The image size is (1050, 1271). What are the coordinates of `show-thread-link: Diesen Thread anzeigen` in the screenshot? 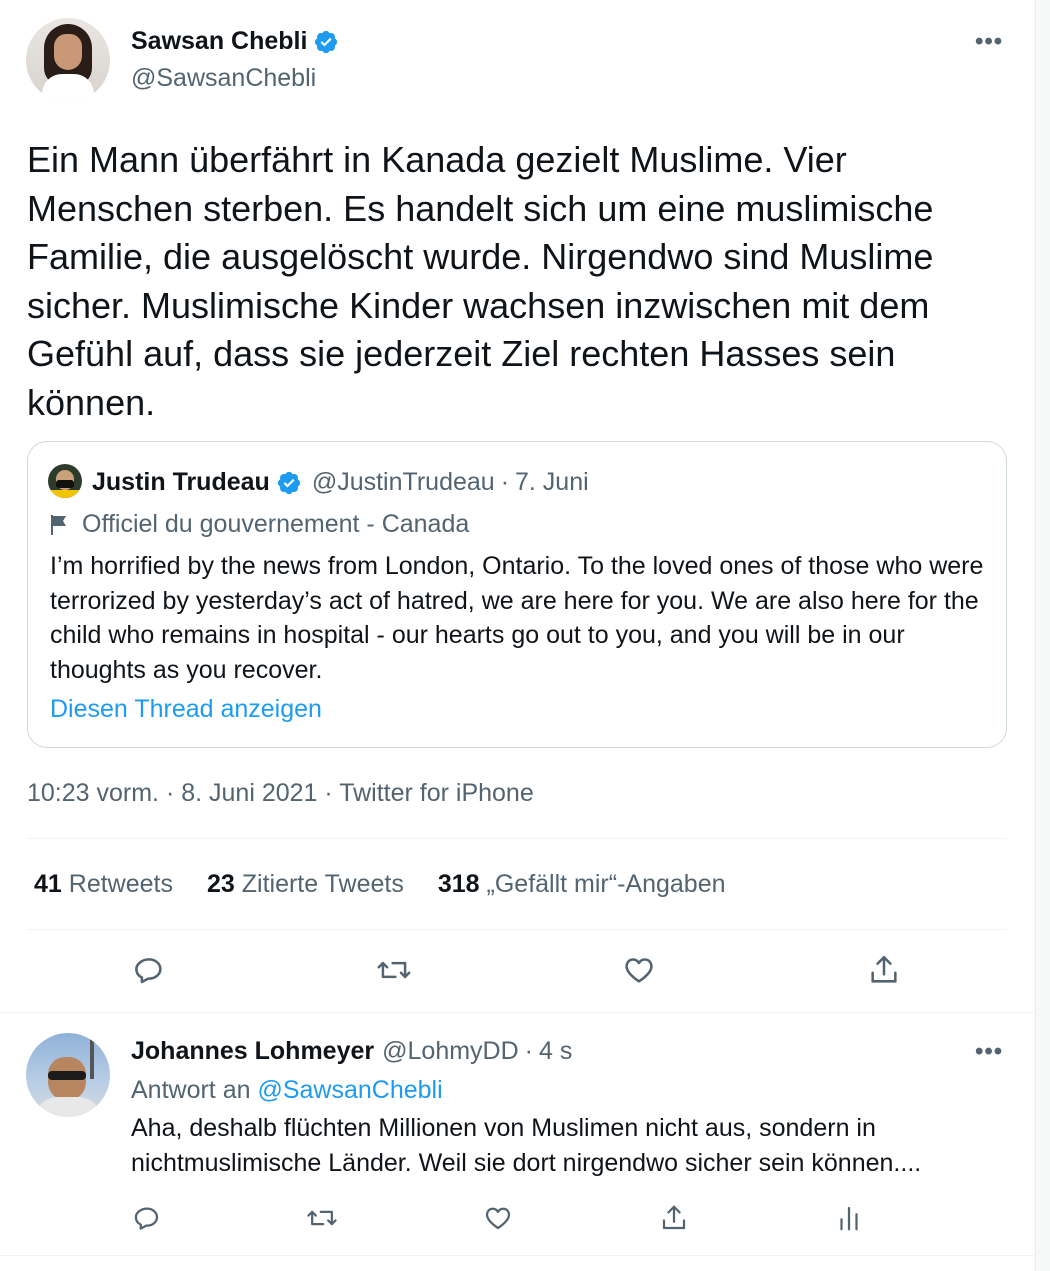 It's located at (186, 709).